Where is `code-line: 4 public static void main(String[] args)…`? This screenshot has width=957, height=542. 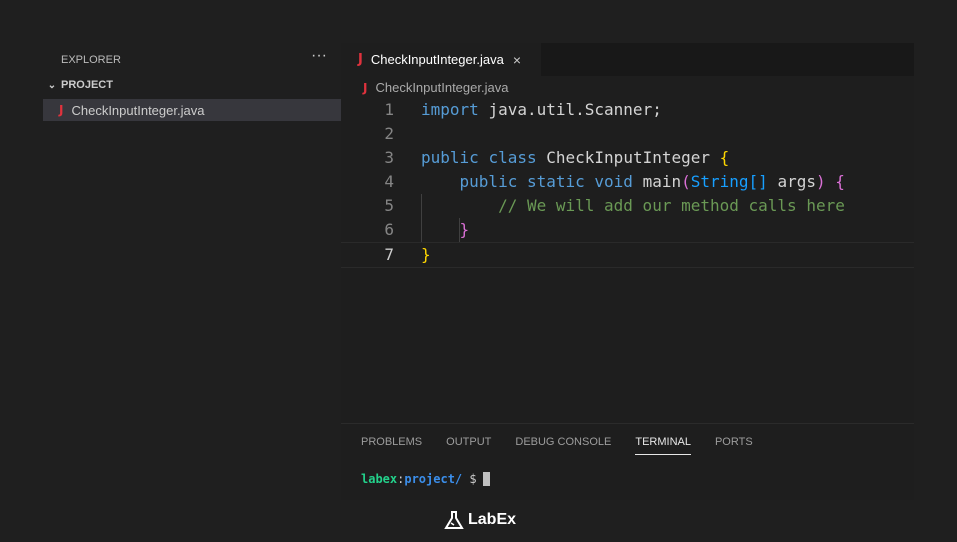 code-line: 4 public static void main(String[] args)… is located at coordinates (627, 182).